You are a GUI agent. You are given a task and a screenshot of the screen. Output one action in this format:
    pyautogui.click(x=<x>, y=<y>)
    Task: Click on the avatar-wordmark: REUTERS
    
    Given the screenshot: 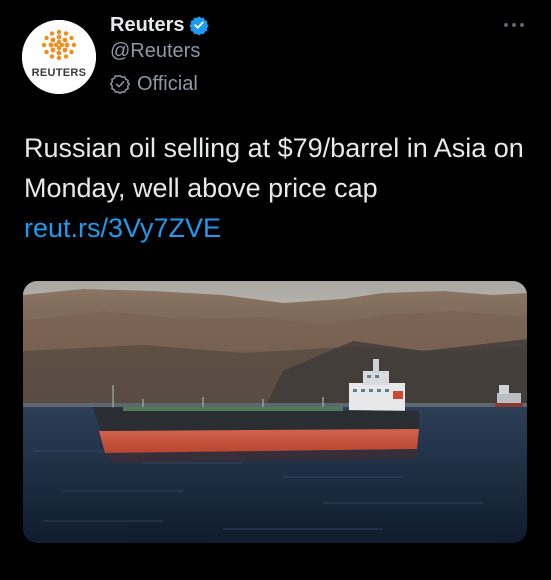 What is the action you would take?
    pyautogui.click(x=59, y=73)
    